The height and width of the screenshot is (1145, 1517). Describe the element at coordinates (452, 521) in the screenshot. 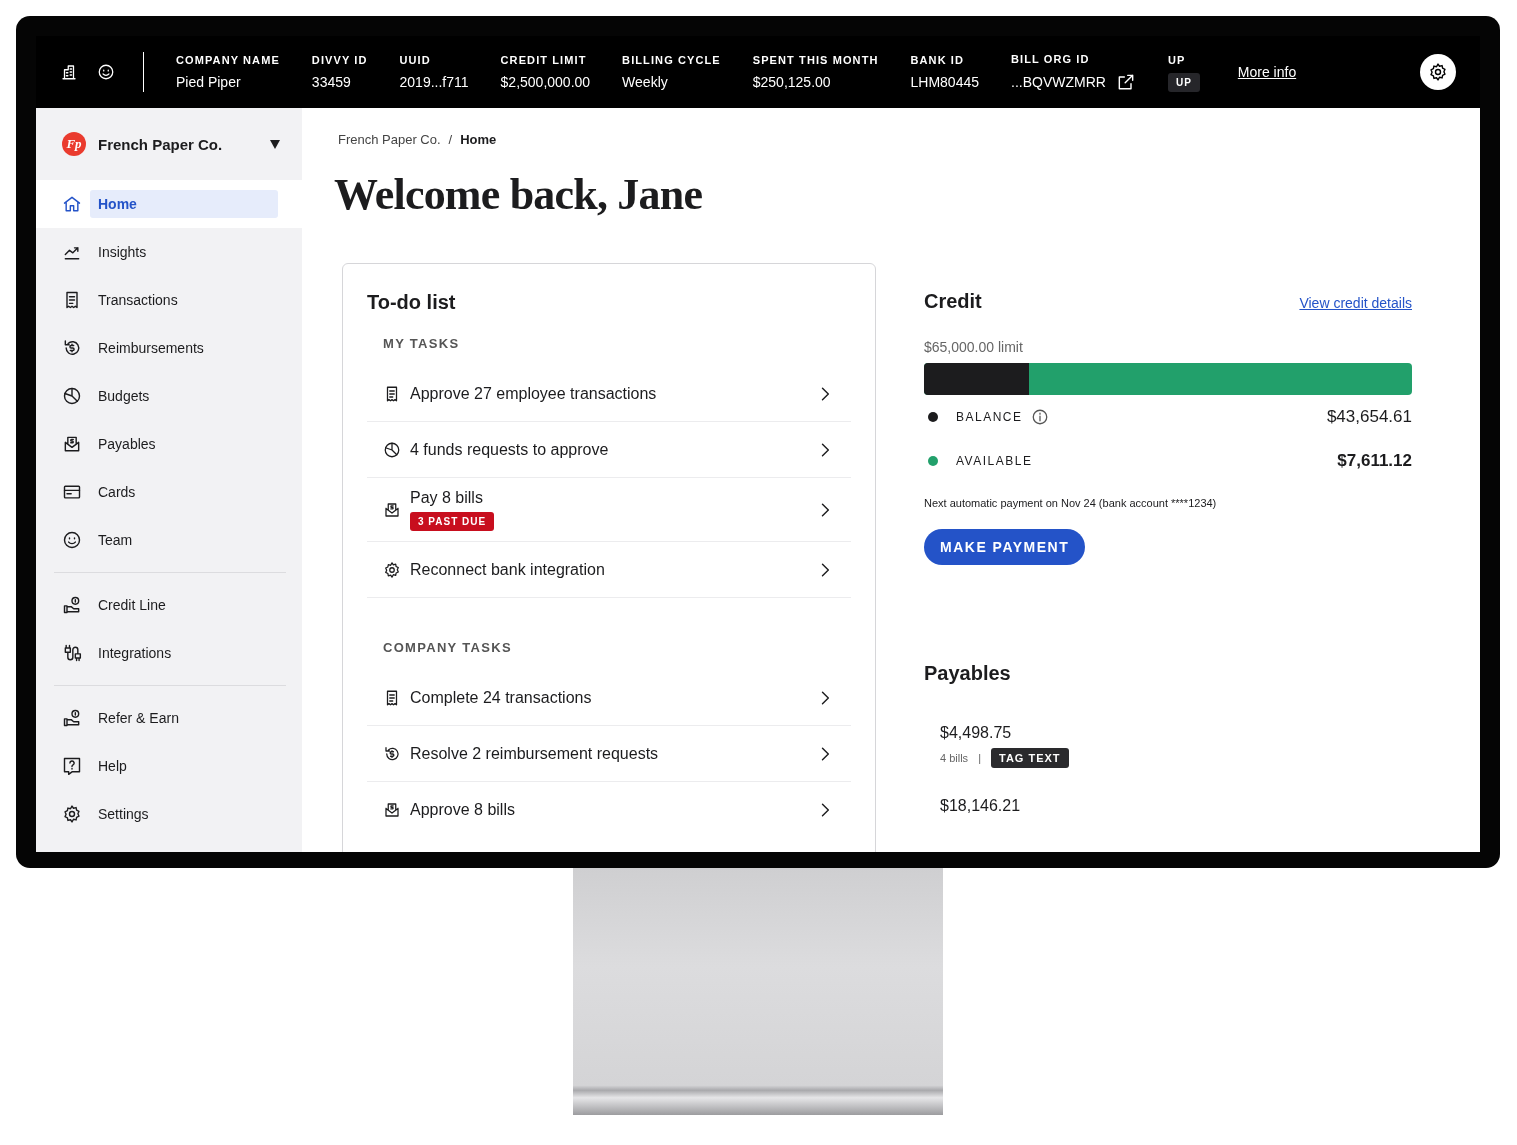

I see `past-due-badge: 3 PAST DUE` at that location.